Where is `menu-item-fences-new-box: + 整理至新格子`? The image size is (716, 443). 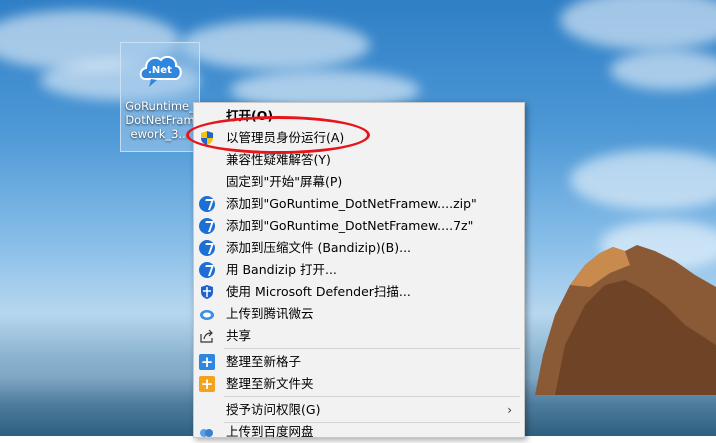 menu-item-fences-new-box: + 整理至新格子 is located at coordinates (359, 362).